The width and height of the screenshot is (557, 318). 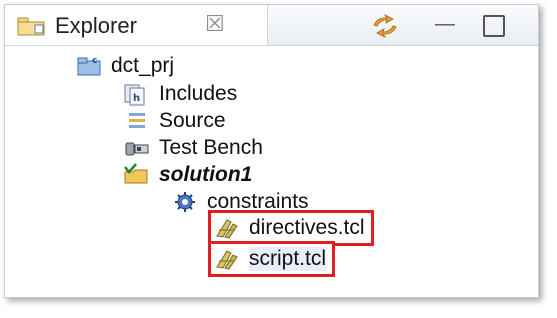 I want to click on source-label: Source, so click(x=192, y=120).